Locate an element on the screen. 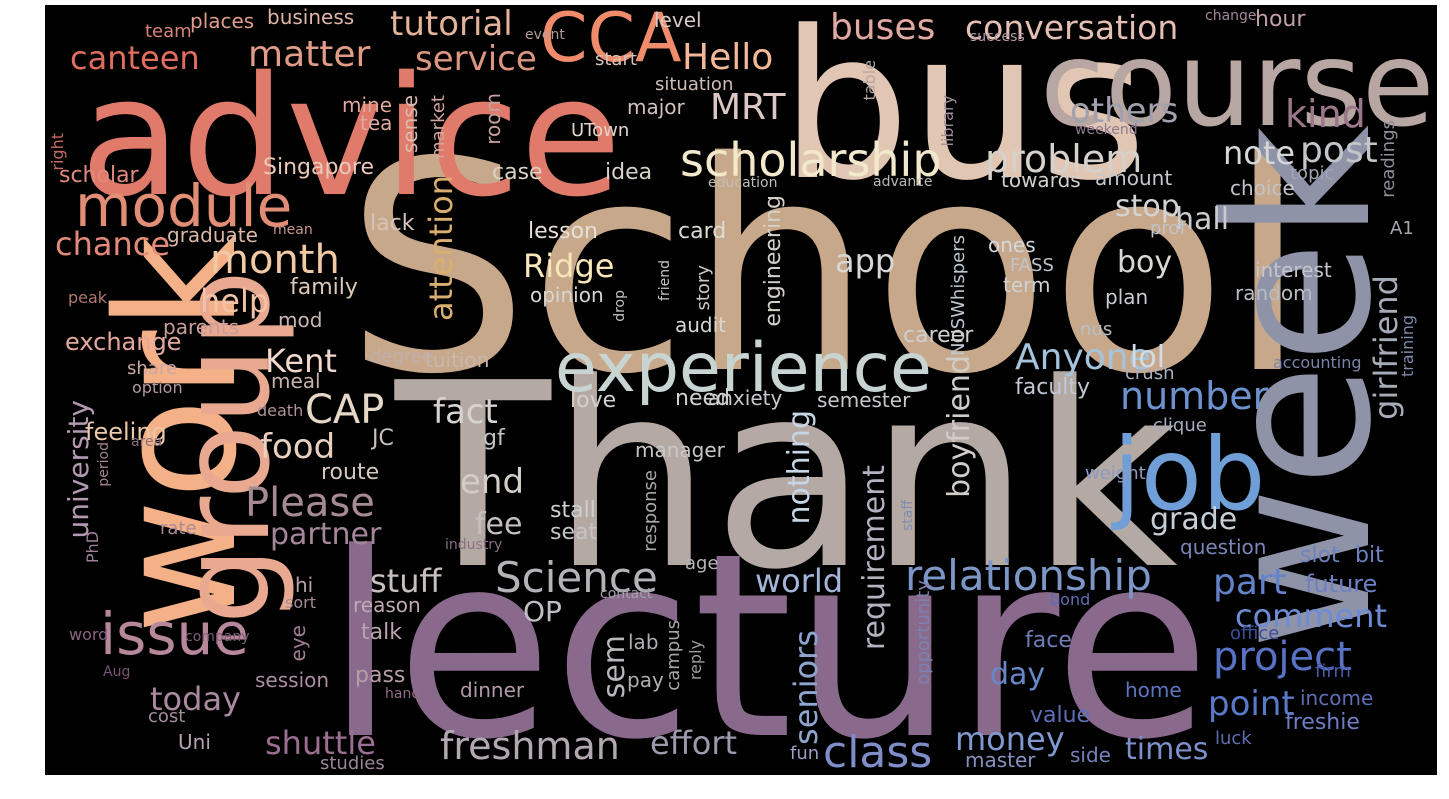 This screenshot has height=799, width=1449. cloud-word: Hello is located at coordinates (728, 57).